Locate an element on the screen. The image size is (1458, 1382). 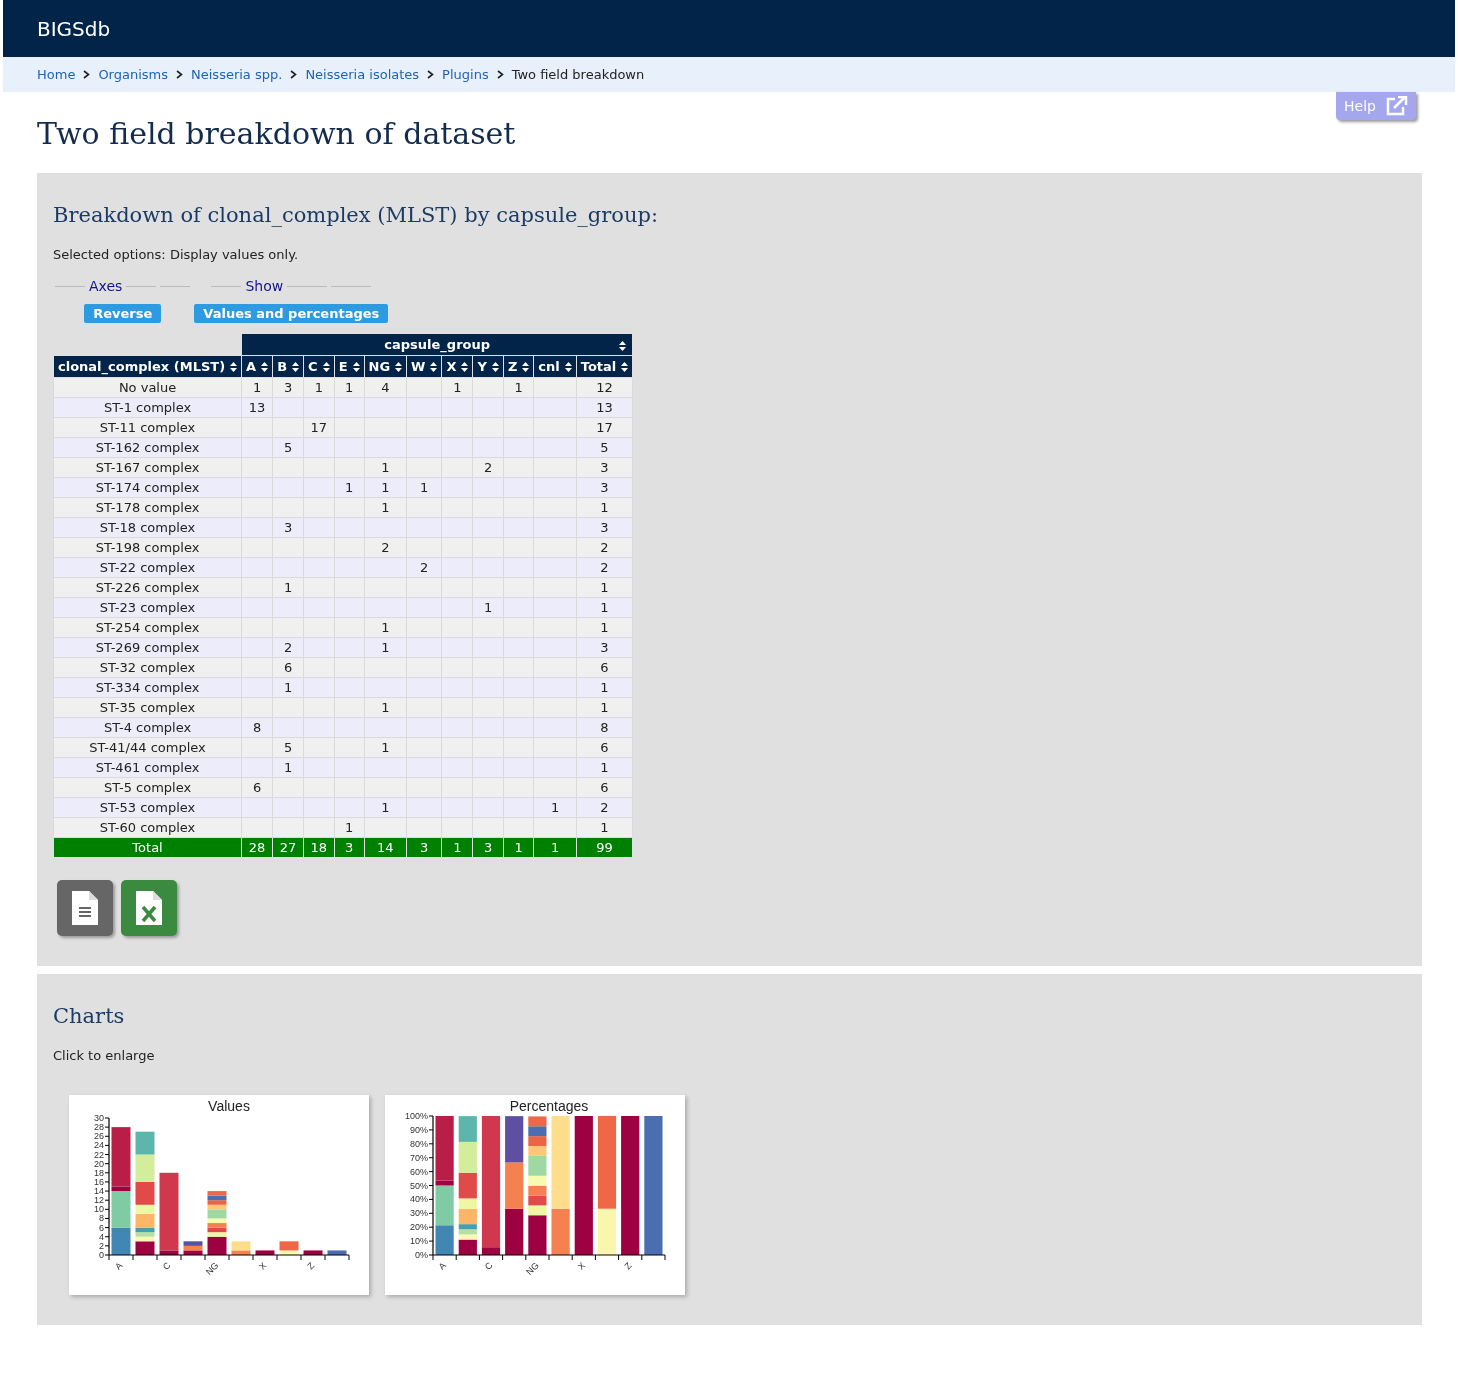
column-group-header: capsule_group is located at coordinates (437, 344).